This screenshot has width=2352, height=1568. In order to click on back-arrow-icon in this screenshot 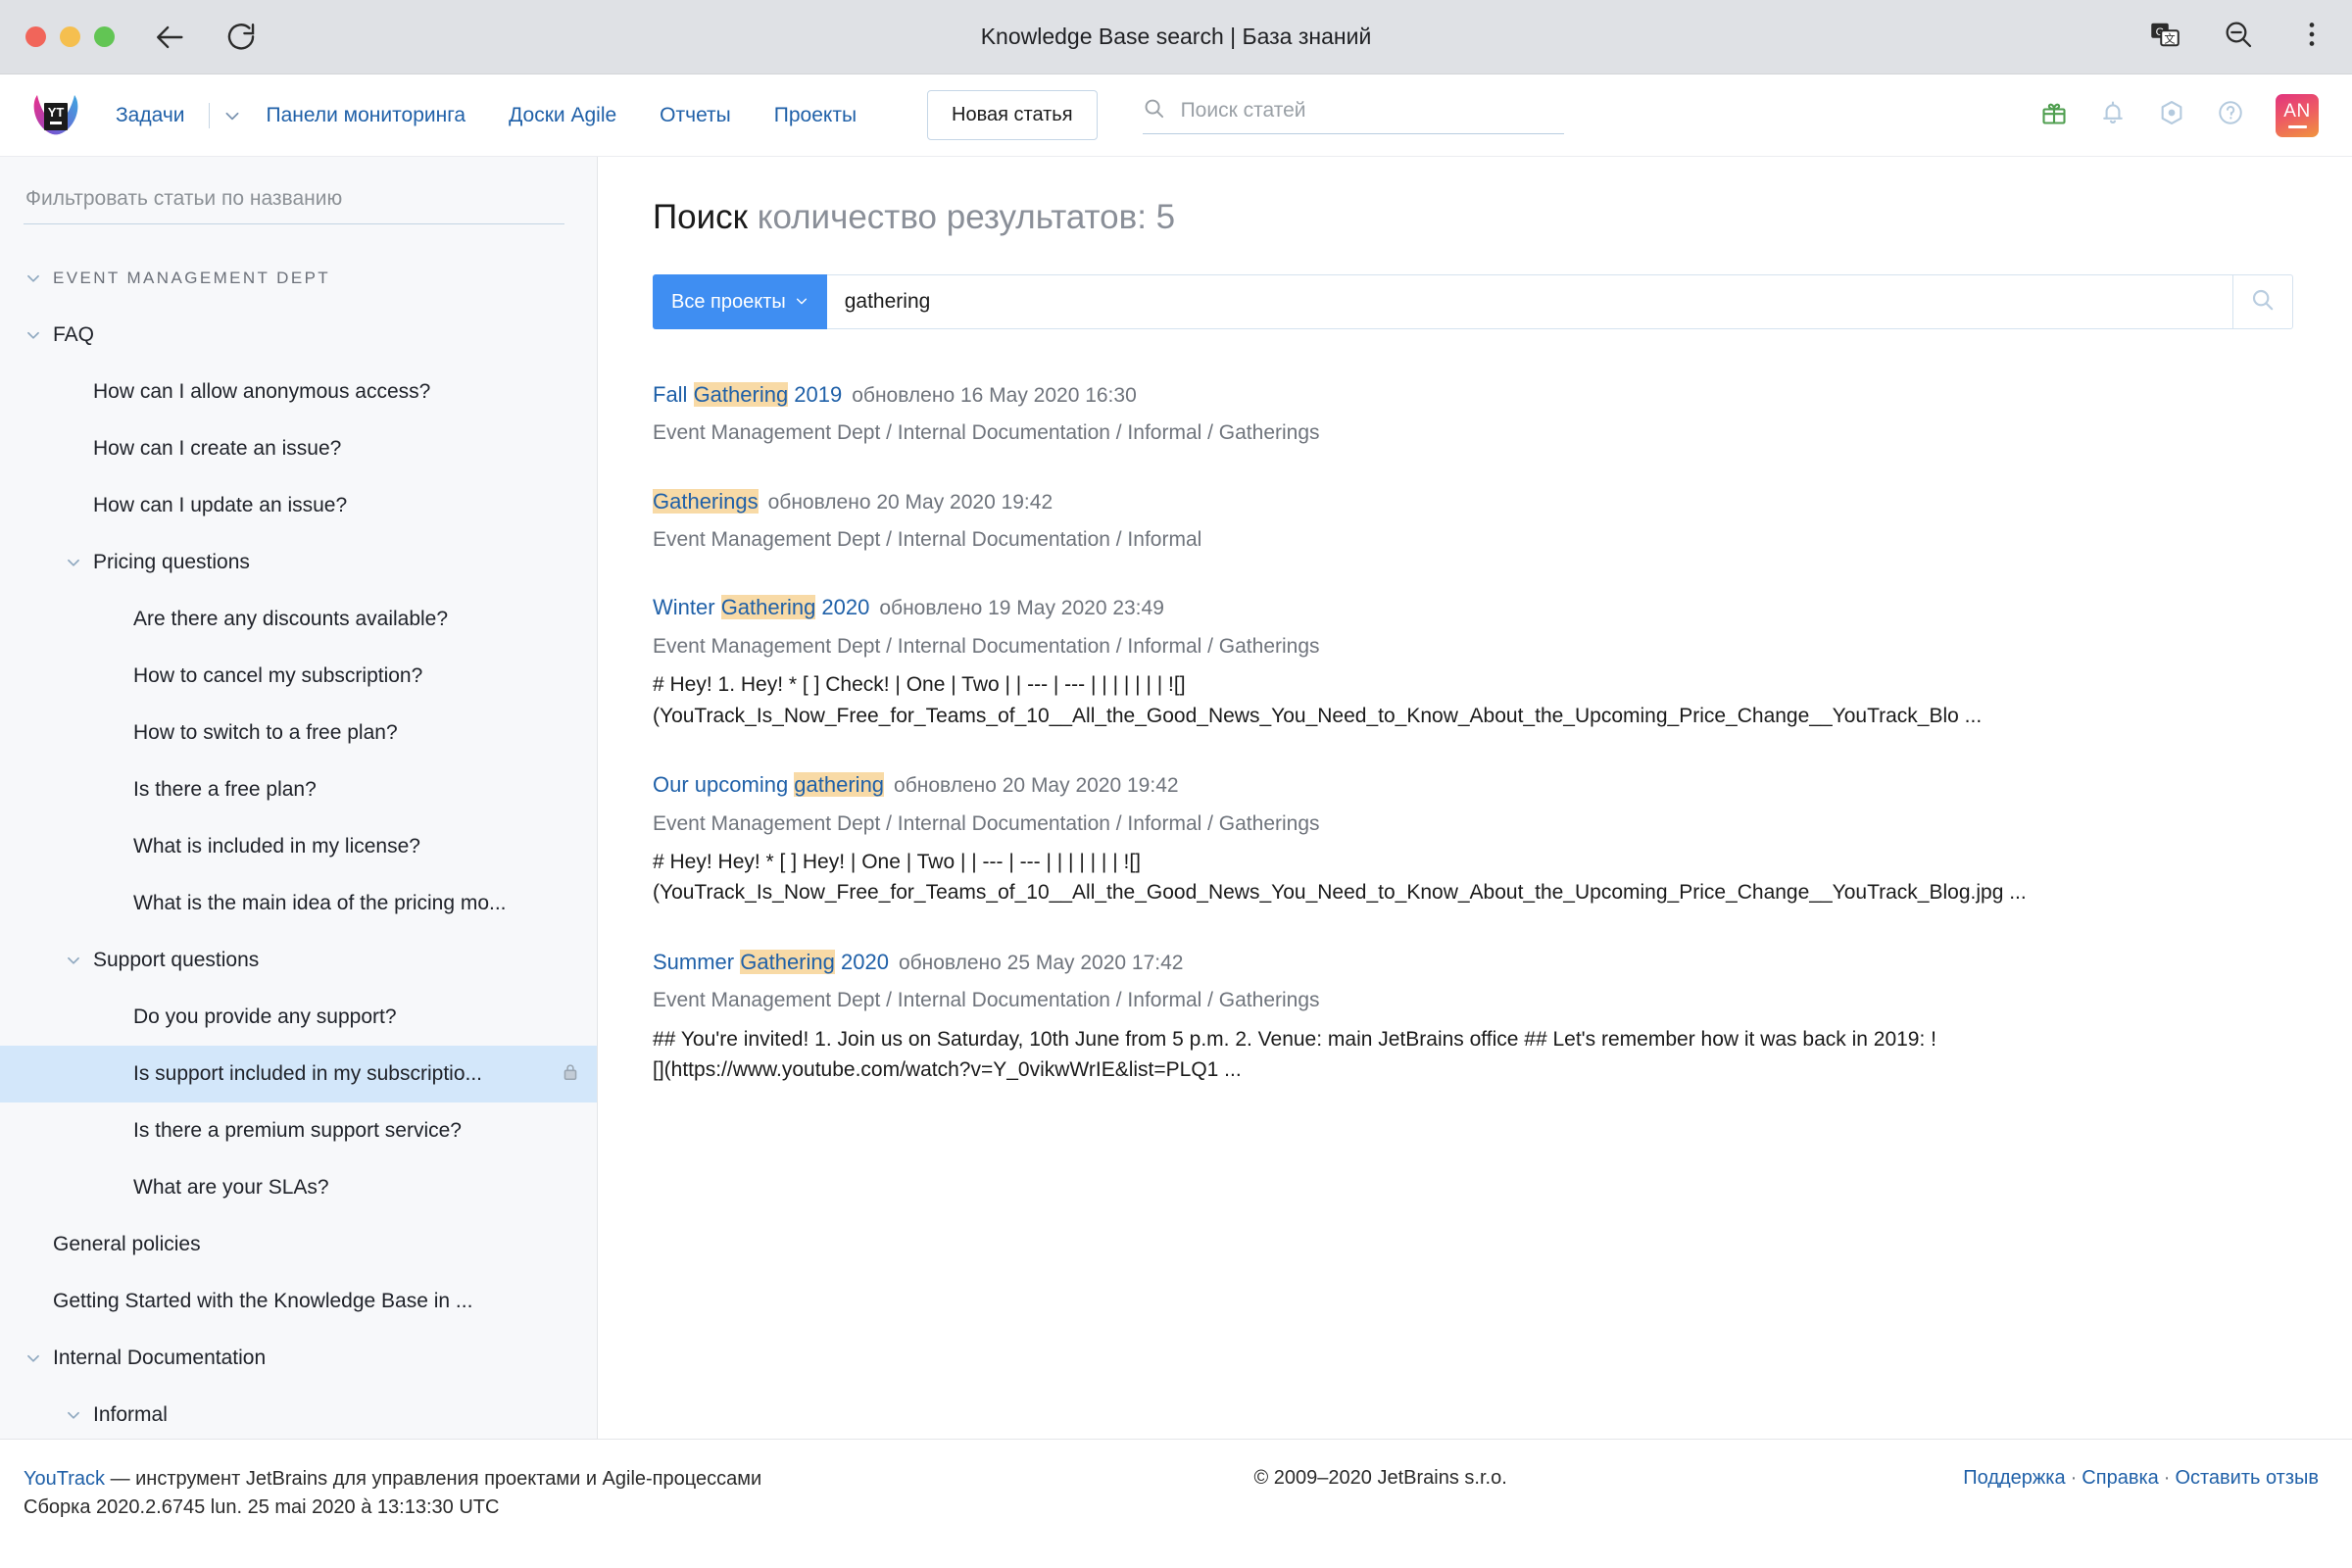, I will do `click(170, 37)`.